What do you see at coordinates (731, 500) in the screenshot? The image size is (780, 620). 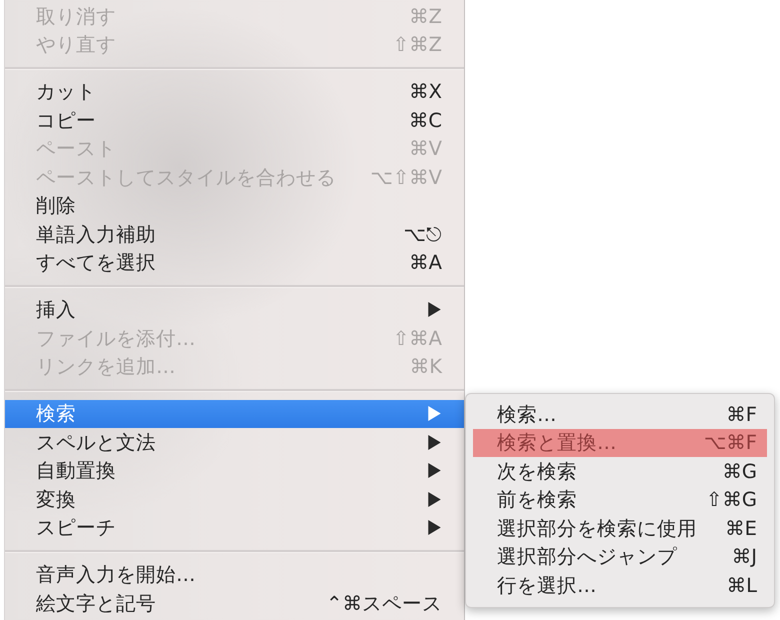 I see `keyboard-shortcut: ⇧⌘G` at bounding box center [731, 500].